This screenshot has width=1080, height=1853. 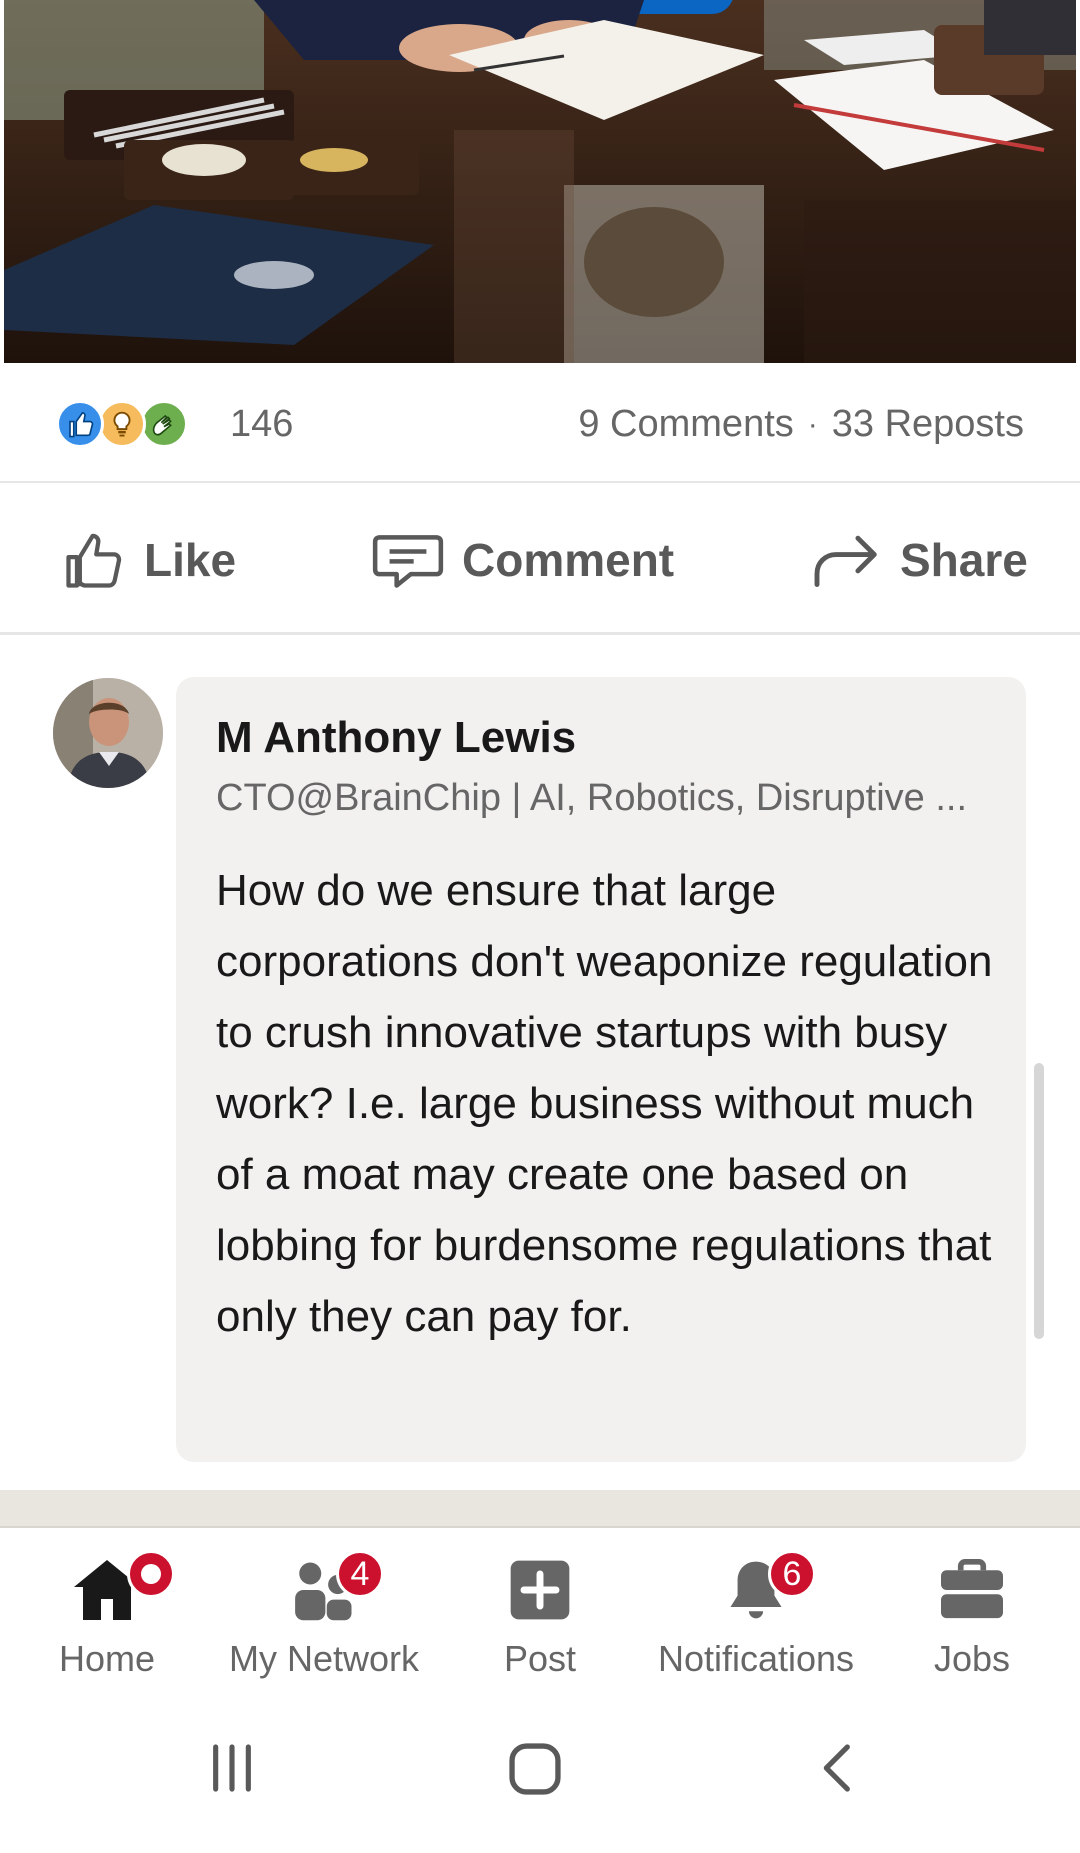 I want to click on system-navigation-bar, so click(x=540, y=1771).